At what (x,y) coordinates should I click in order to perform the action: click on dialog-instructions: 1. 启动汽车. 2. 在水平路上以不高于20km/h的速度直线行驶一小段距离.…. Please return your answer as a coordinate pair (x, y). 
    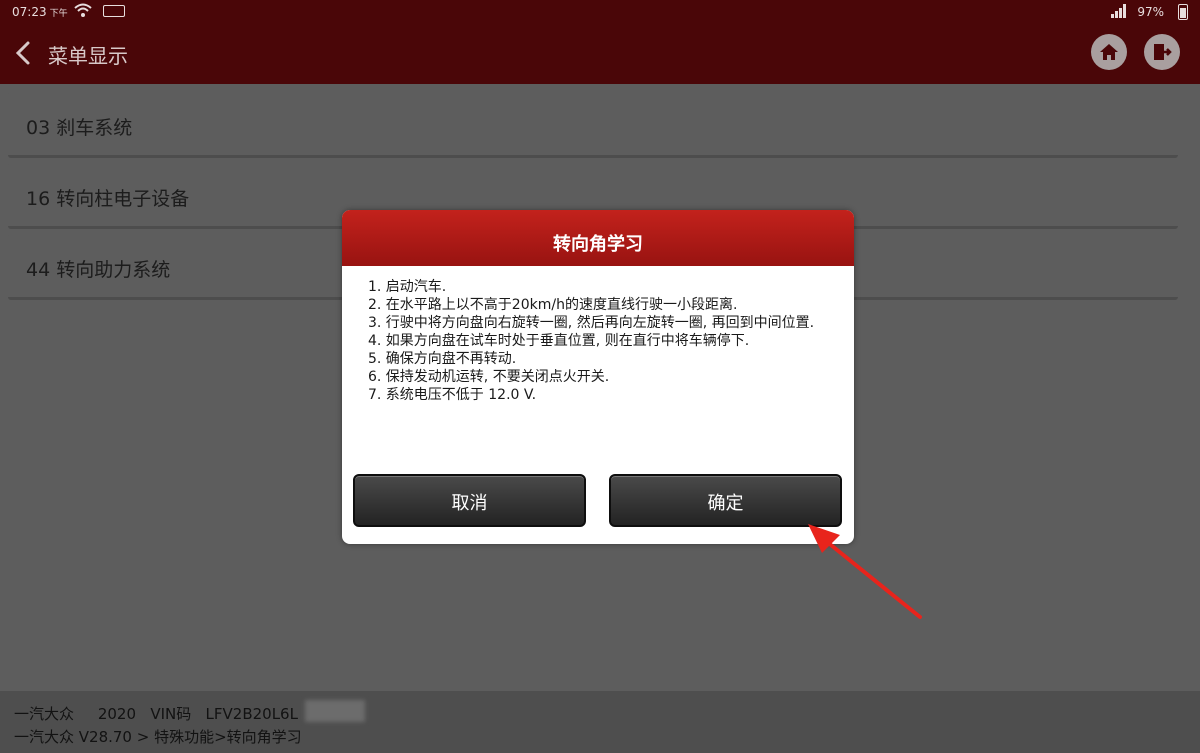
    Looking at the image, I should click on (598, 335).